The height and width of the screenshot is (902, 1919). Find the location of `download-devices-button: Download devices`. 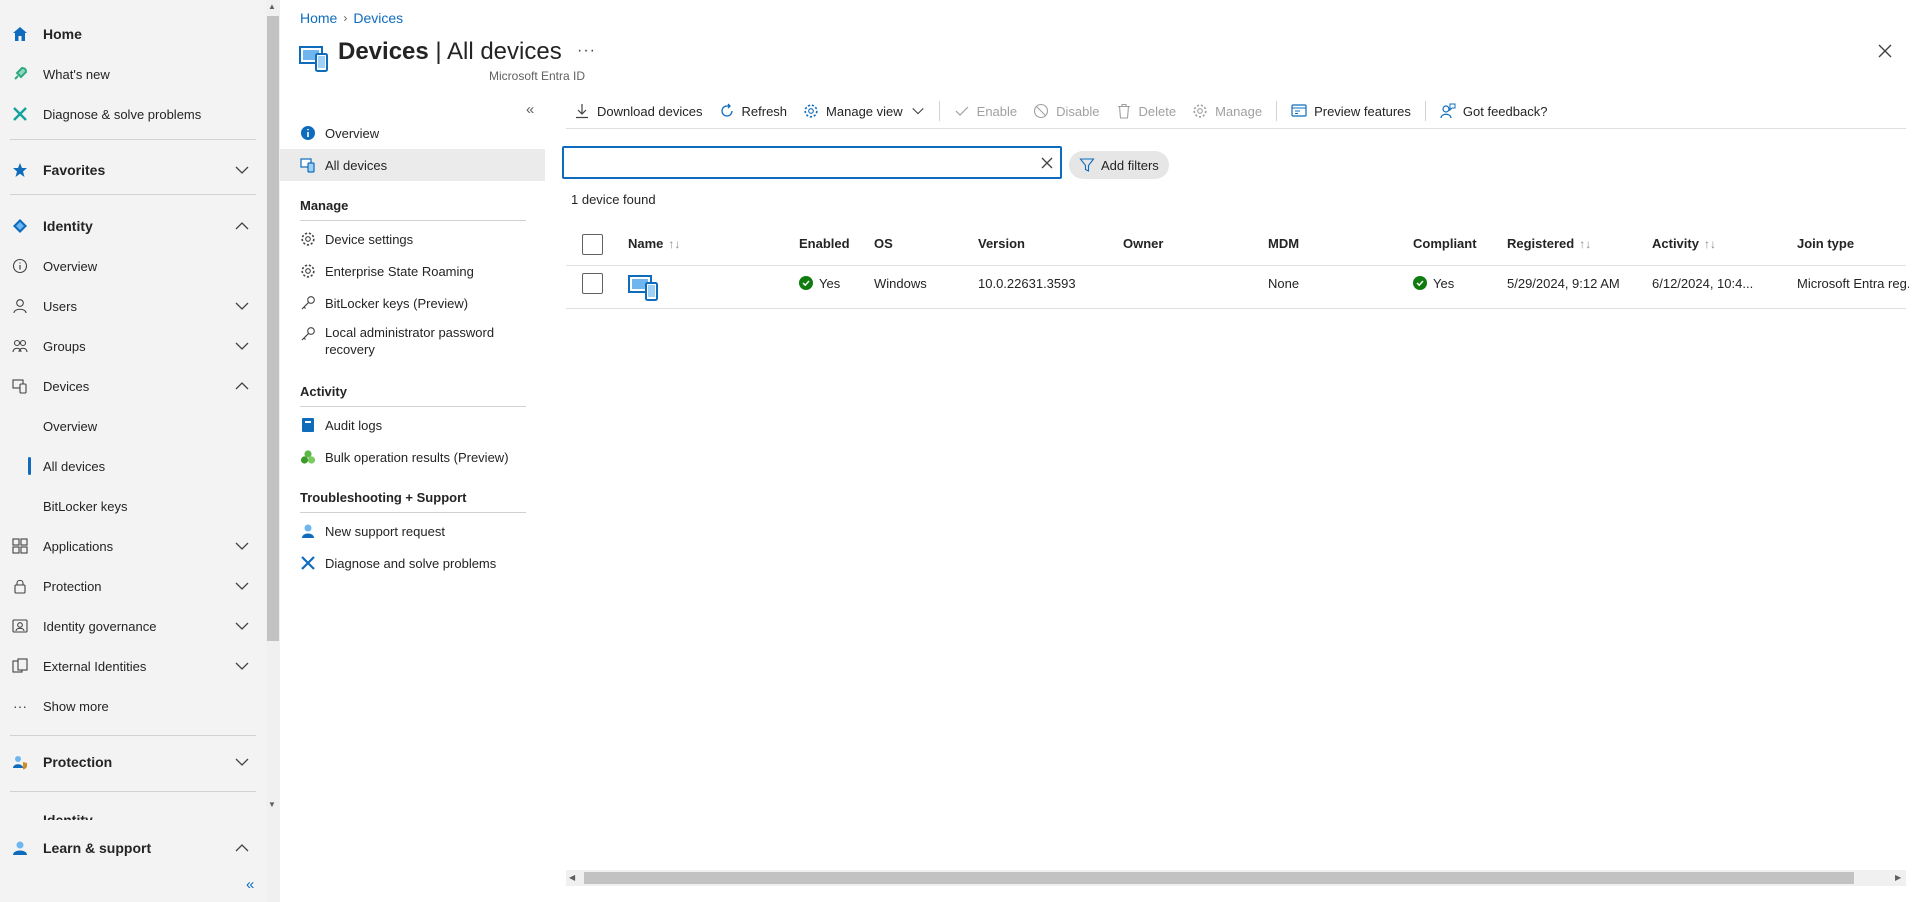

download-devices-button: Download devices is located at coordinates (638, 111).